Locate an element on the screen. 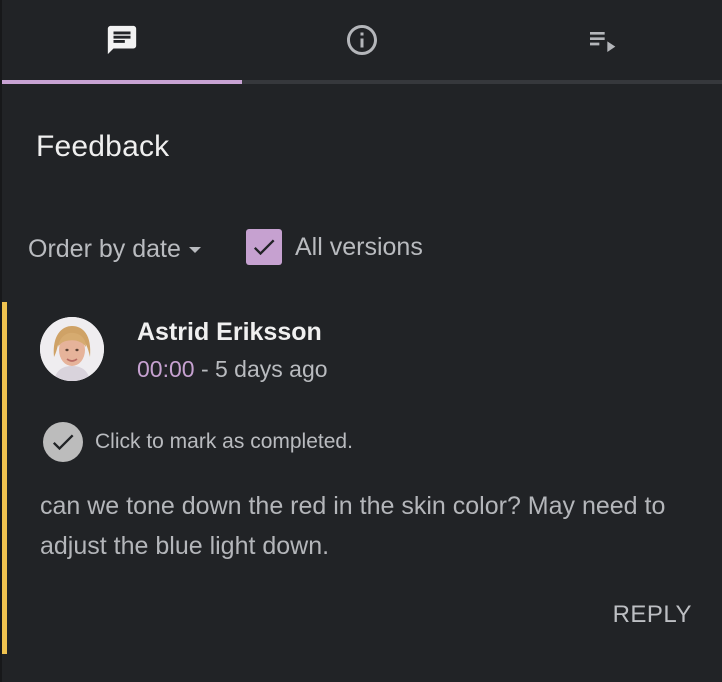 Image resolution: width=722 pixels, height=682 pixels. tab-info is located at coordinates (362, 40).